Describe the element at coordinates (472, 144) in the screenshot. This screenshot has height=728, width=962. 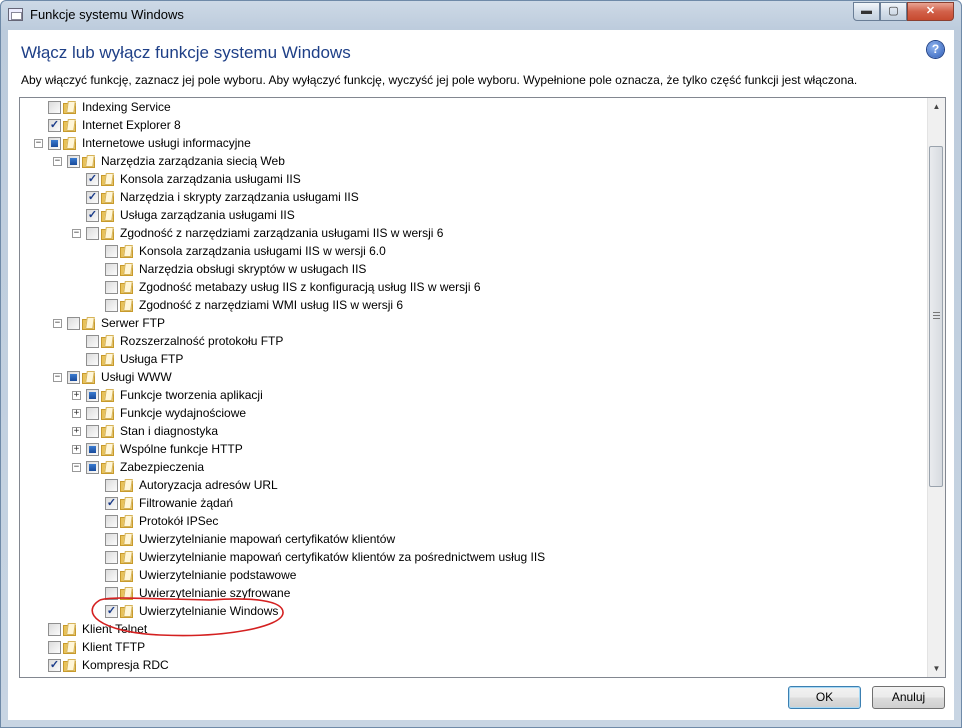
I see `feature-row: − Internetowe usługi informacyjne` at that location.